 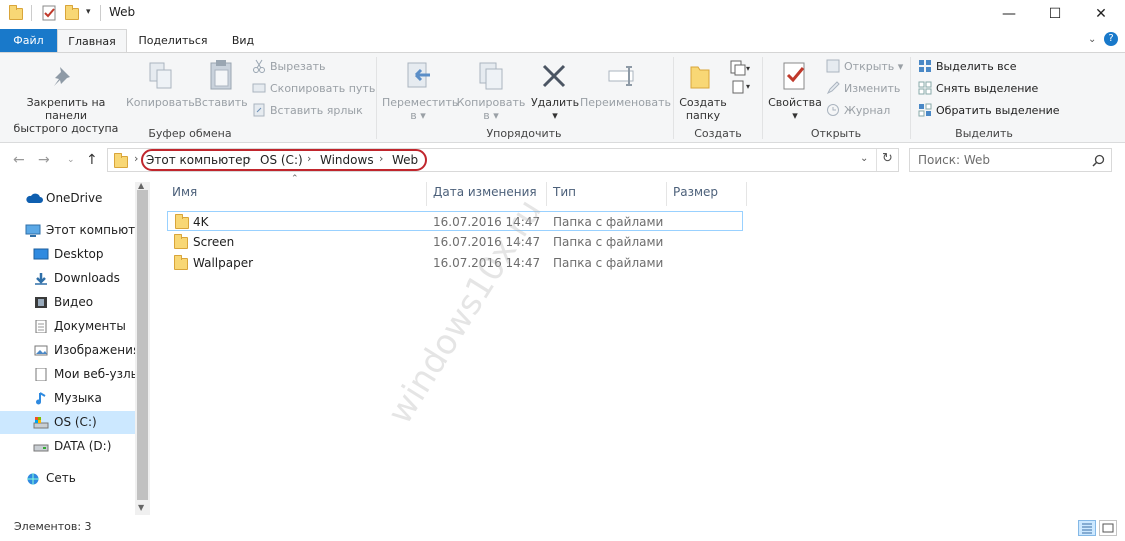 I want to click on file-name: Screen, so click(x=214, y=242).